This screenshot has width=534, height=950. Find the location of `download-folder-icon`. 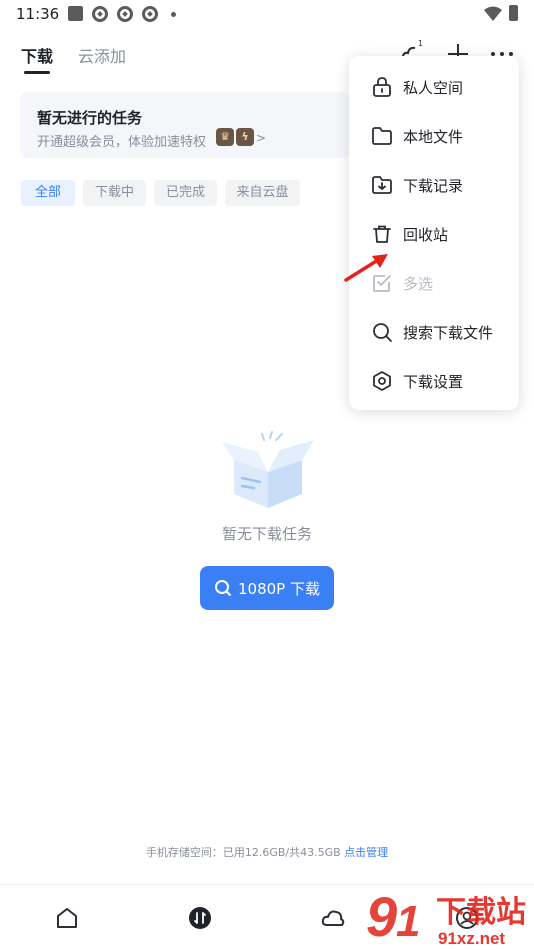

download-folder-icon is located at coordinates (382, 185).